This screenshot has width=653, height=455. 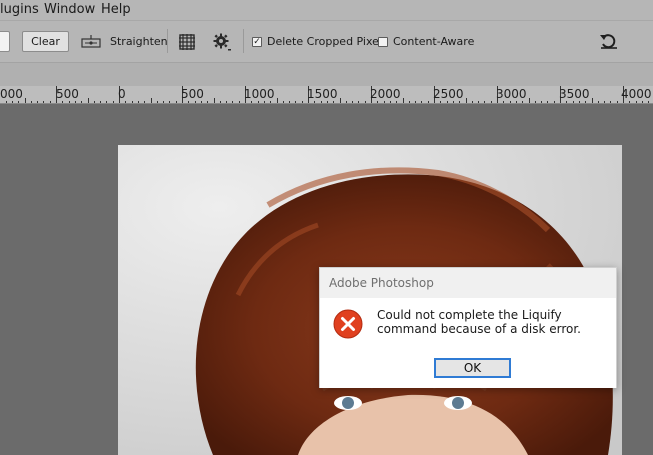 I want to click on ruler-label: 1500, so click(x=322, y=94).